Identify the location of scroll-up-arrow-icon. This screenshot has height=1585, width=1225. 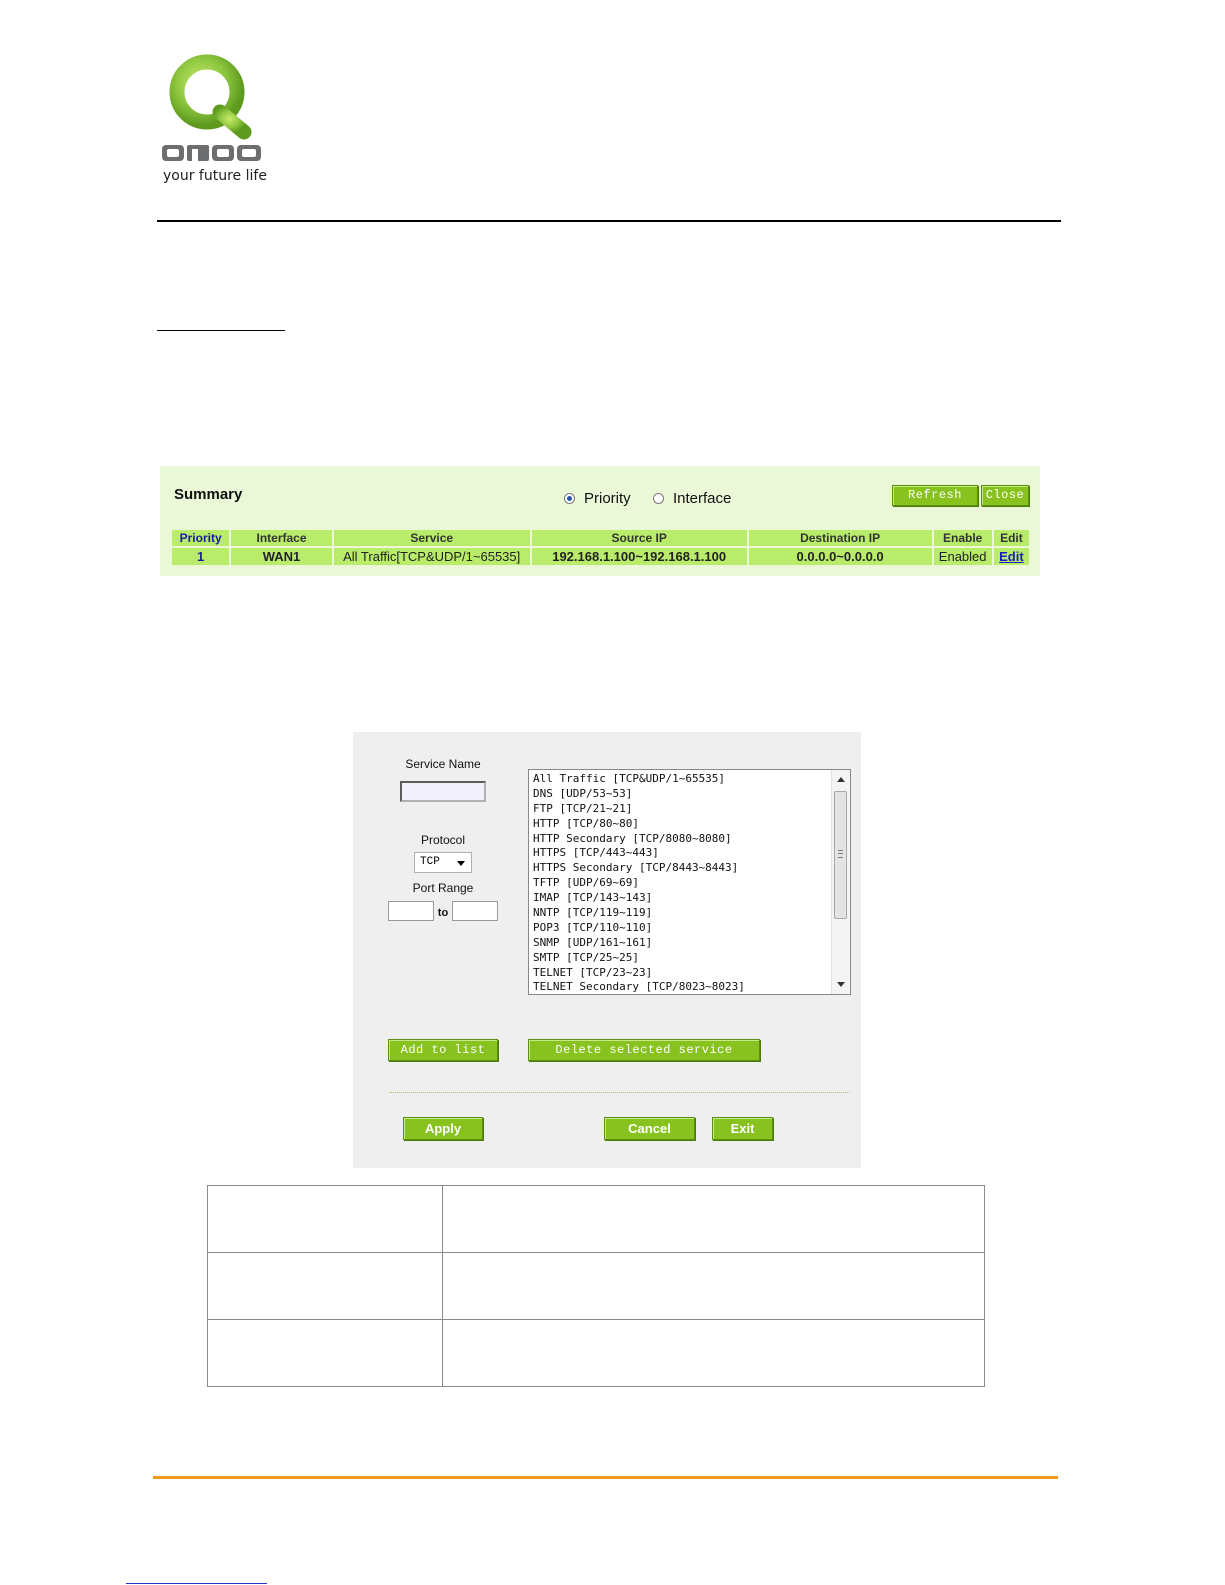
(841, 779).